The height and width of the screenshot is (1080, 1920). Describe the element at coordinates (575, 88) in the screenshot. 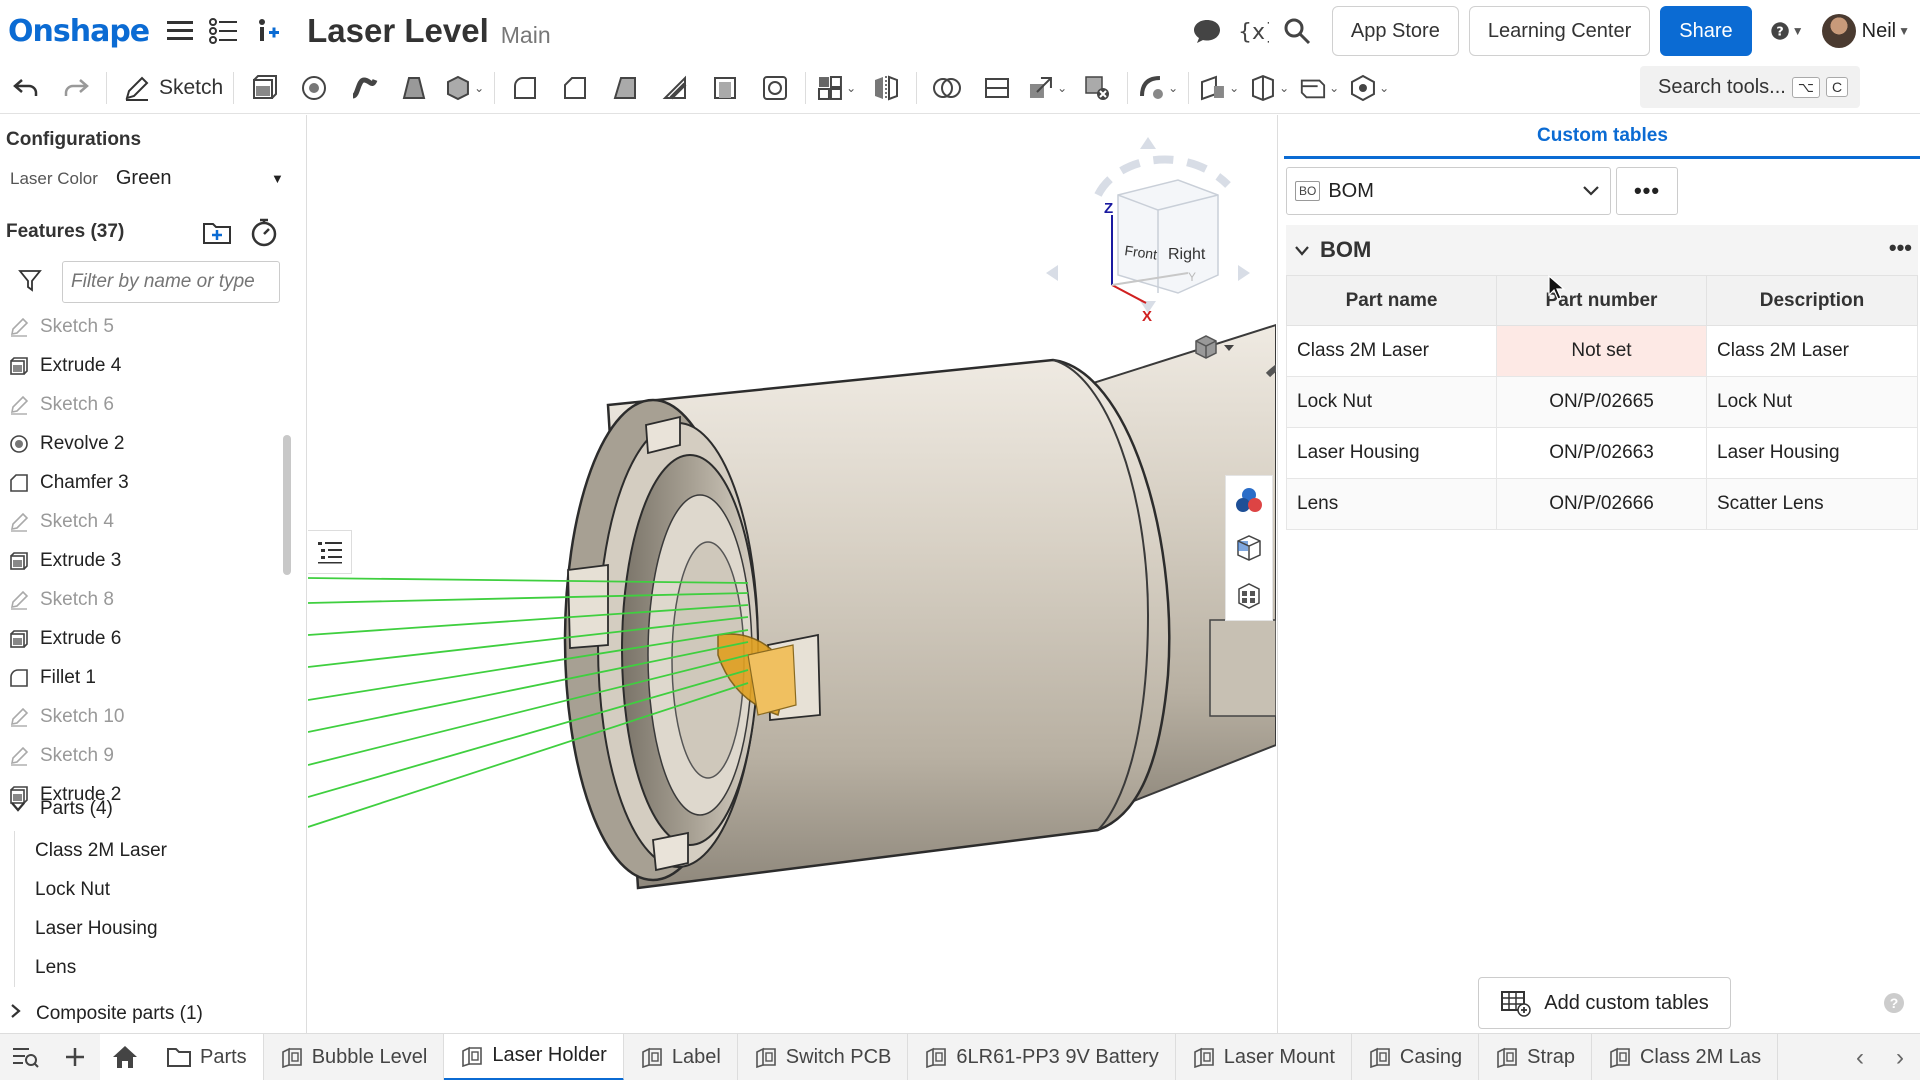

I see `chamfer-icon` at that location.